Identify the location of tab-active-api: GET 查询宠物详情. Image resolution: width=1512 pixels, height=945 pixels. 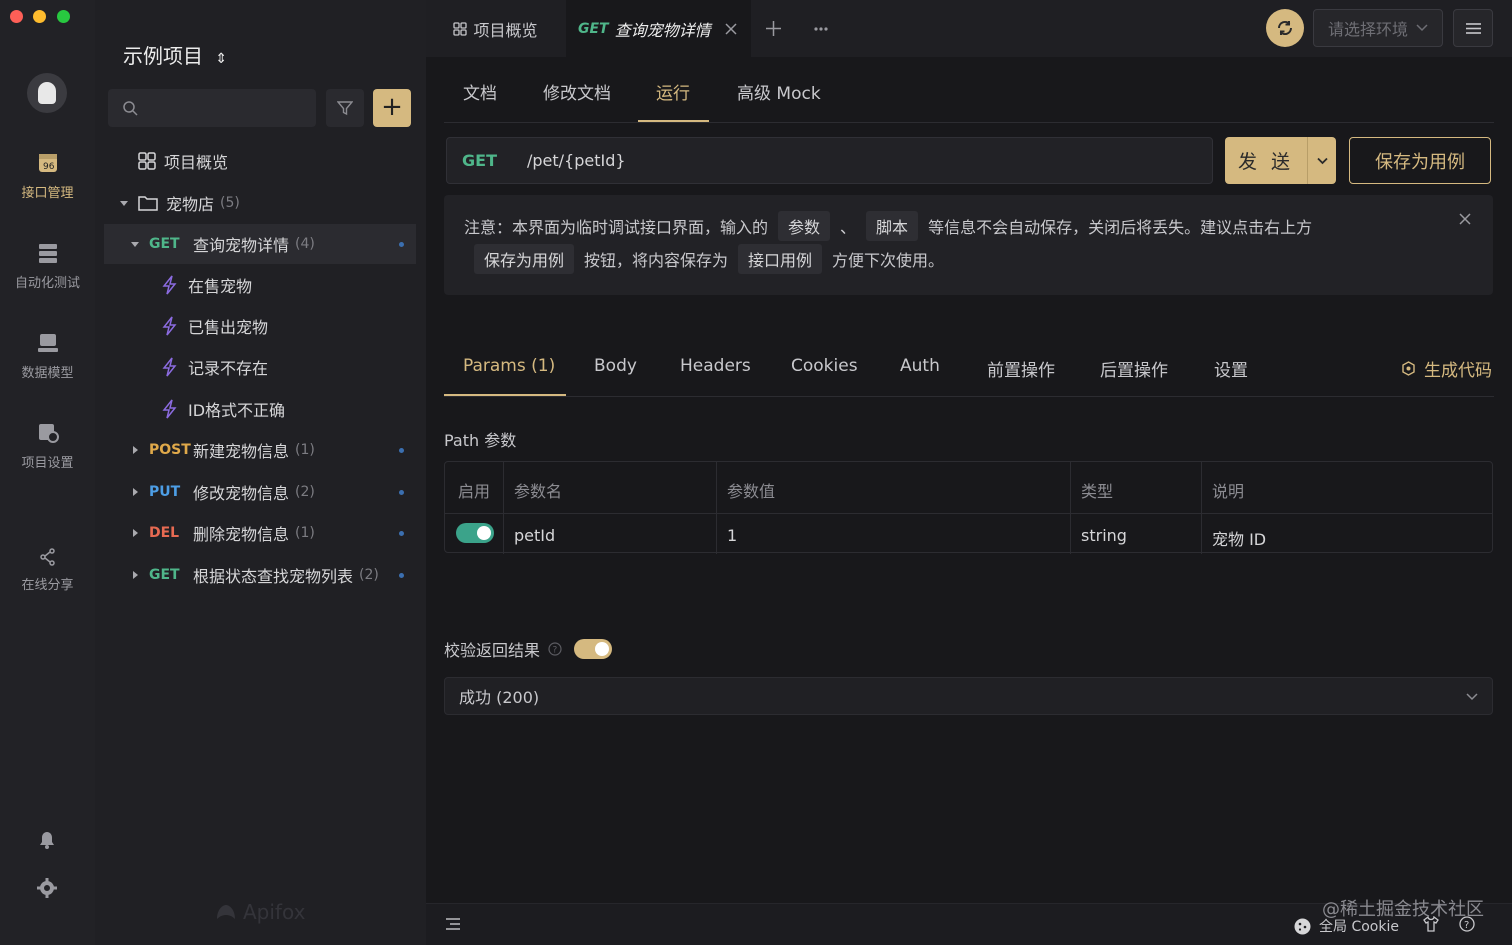
(658, 28).